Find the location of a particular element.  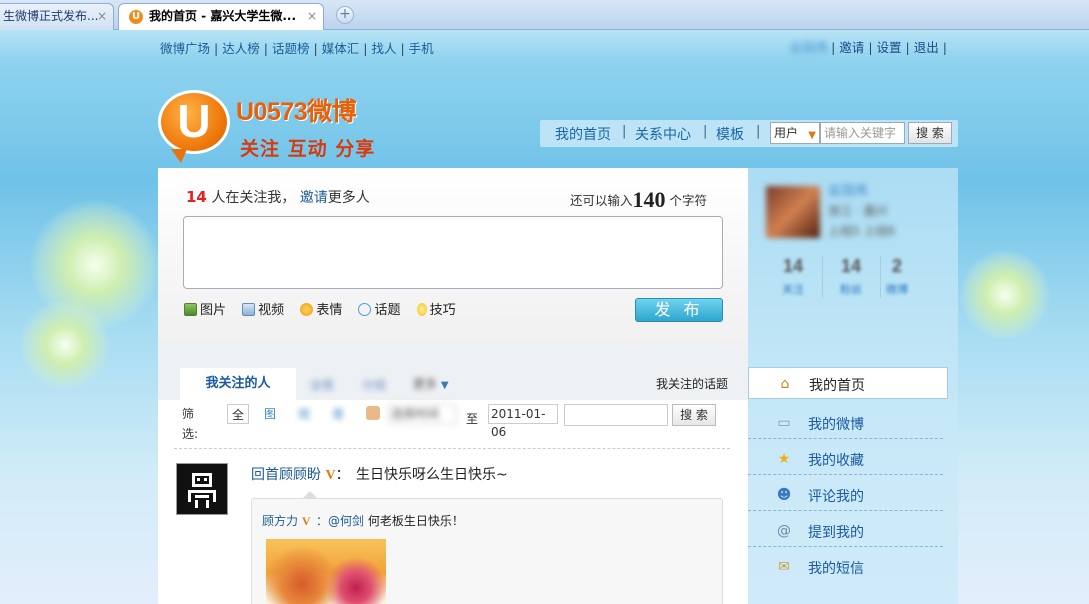

tab-more: 更多 ▼ is located at coordinates (431, 383).